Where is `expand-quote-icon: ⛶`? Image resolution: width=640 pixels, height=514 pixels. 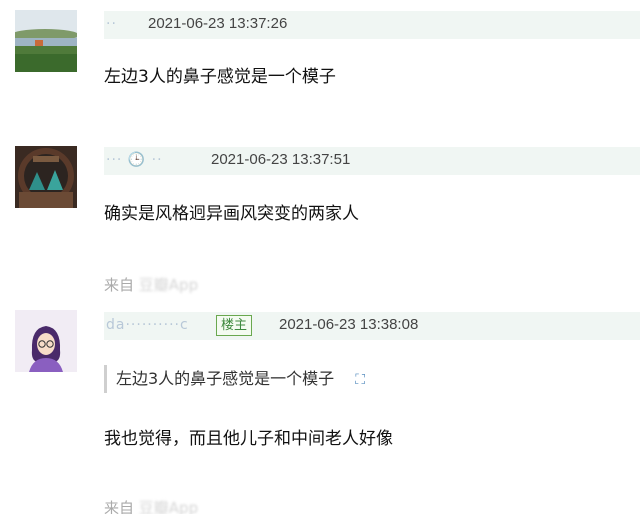 expand-quote-icon: ⛶ is located at coordinates (360, 380).